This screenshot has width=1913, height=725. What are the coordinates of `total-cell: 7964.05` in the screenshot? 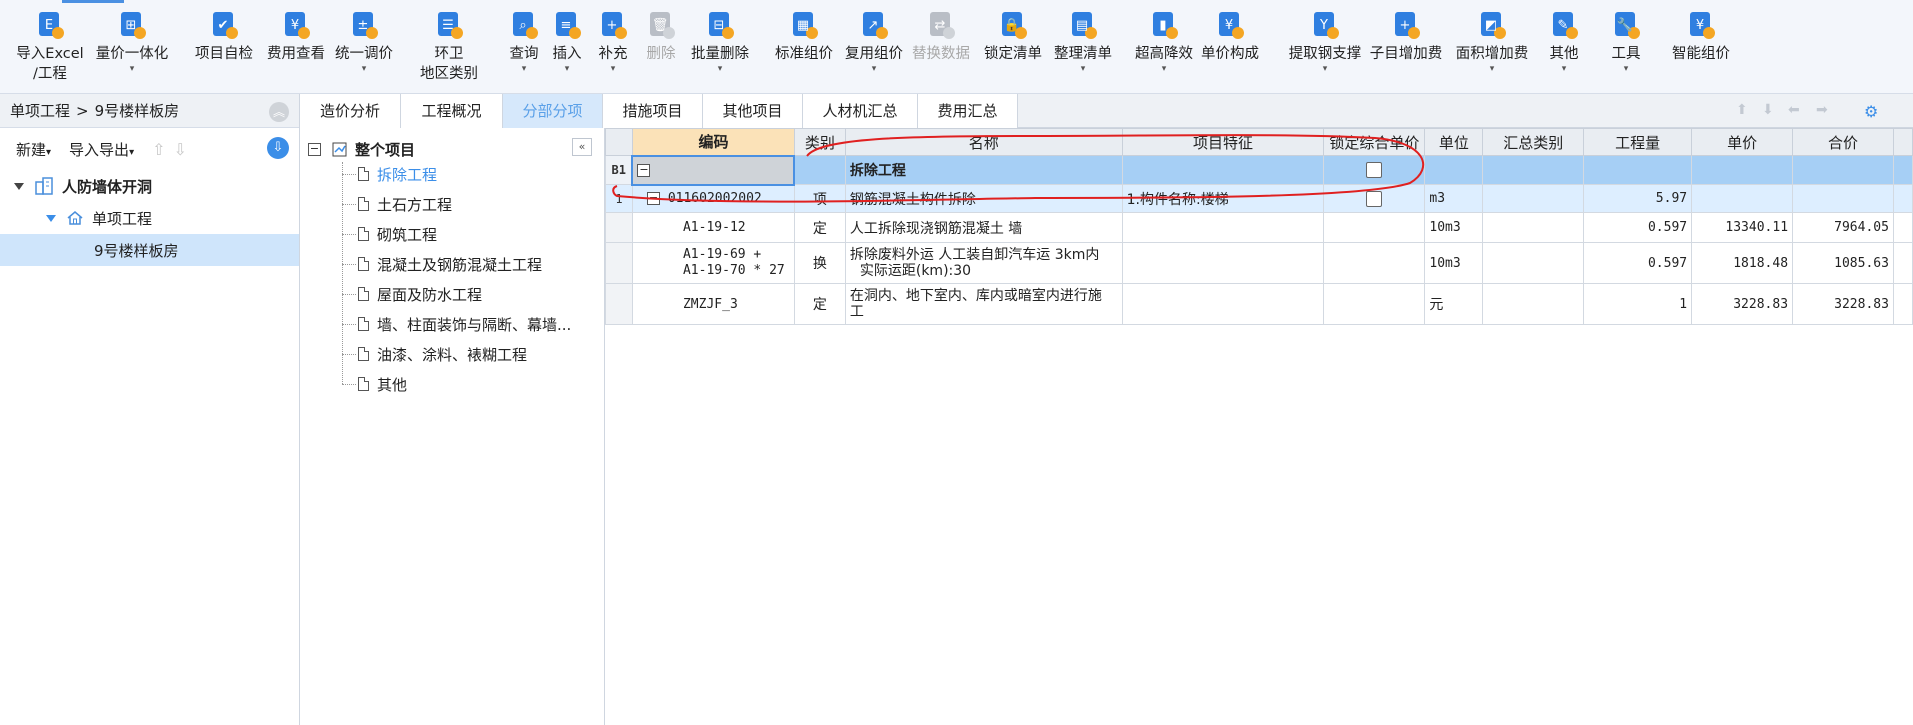 It's located at (1843, 227).